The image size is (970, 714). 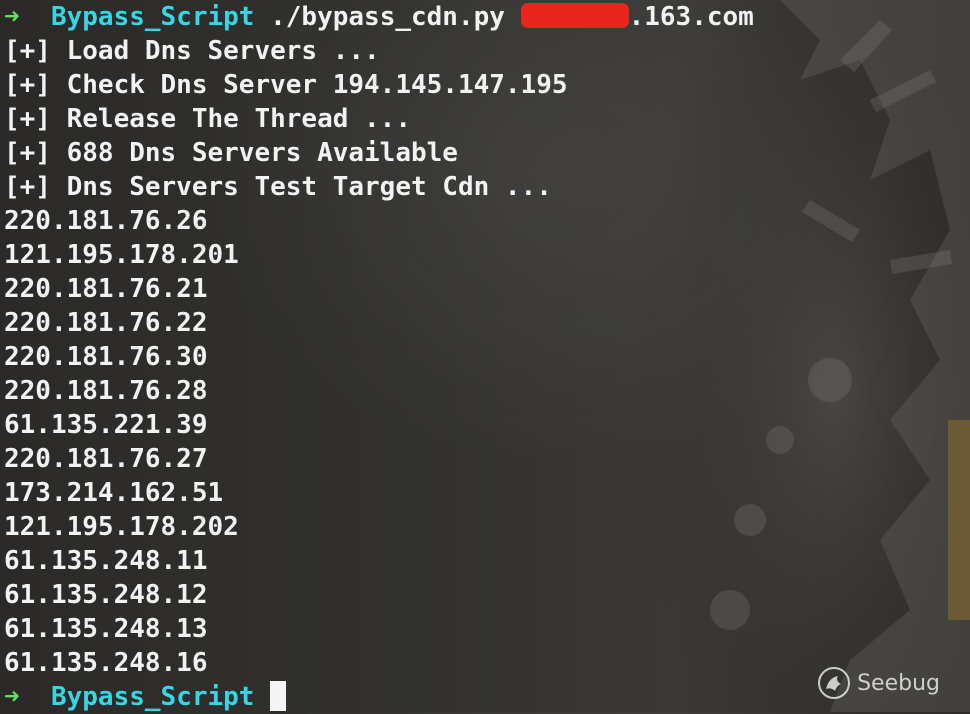 What do you see at coordinates (106, 663) in the screenshot?
I see `ip-result-line: 61.135.248.16` at bounding box center [106, 663].